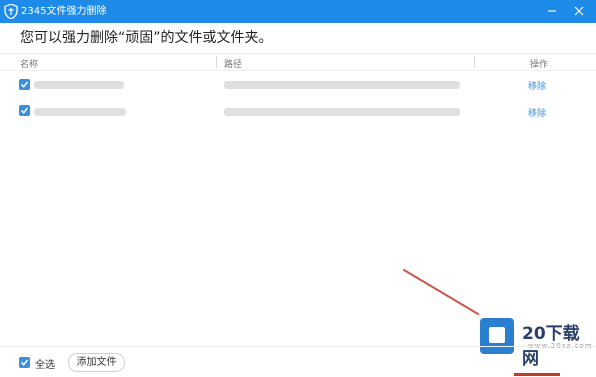  I want to click on minimize-icon, so click(552, 11).